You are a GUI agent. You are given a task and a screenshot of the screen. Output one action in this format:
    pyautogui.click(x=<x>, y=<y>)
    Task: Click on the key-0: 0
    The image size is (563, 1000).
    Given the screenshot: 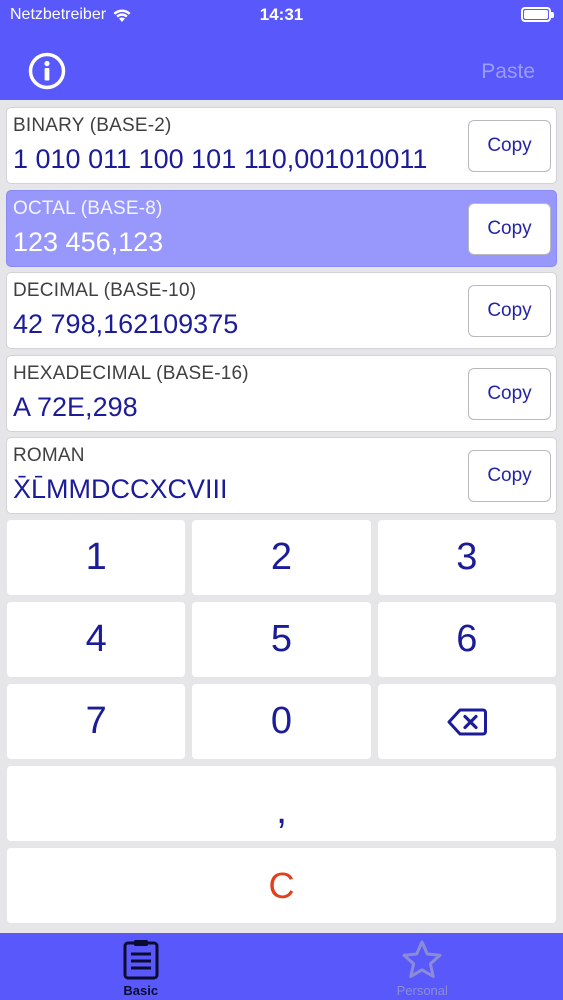 What is the action you would take?
    pyautogui.click(x=281, y=721)
    